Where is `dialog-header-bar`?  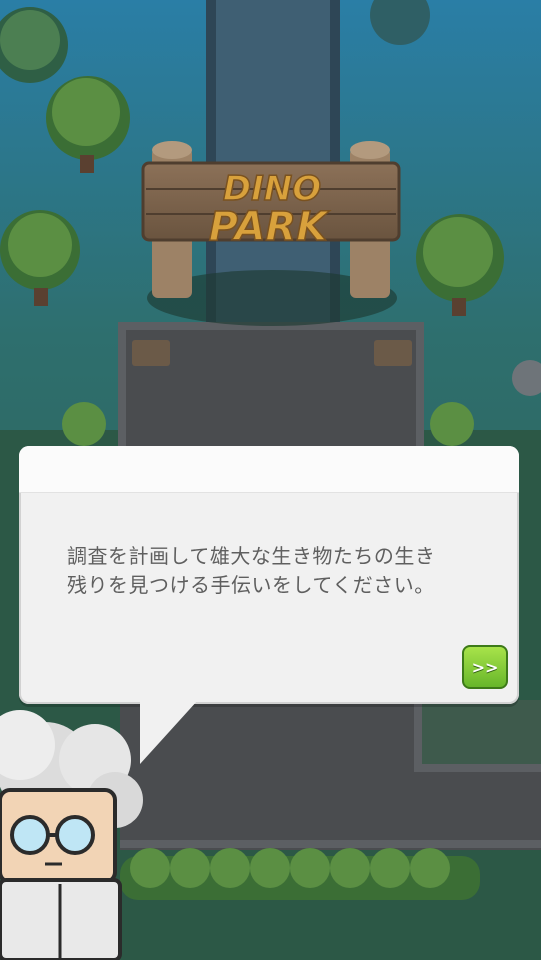 dialog-header-bar is located at coordinates (269, 469).